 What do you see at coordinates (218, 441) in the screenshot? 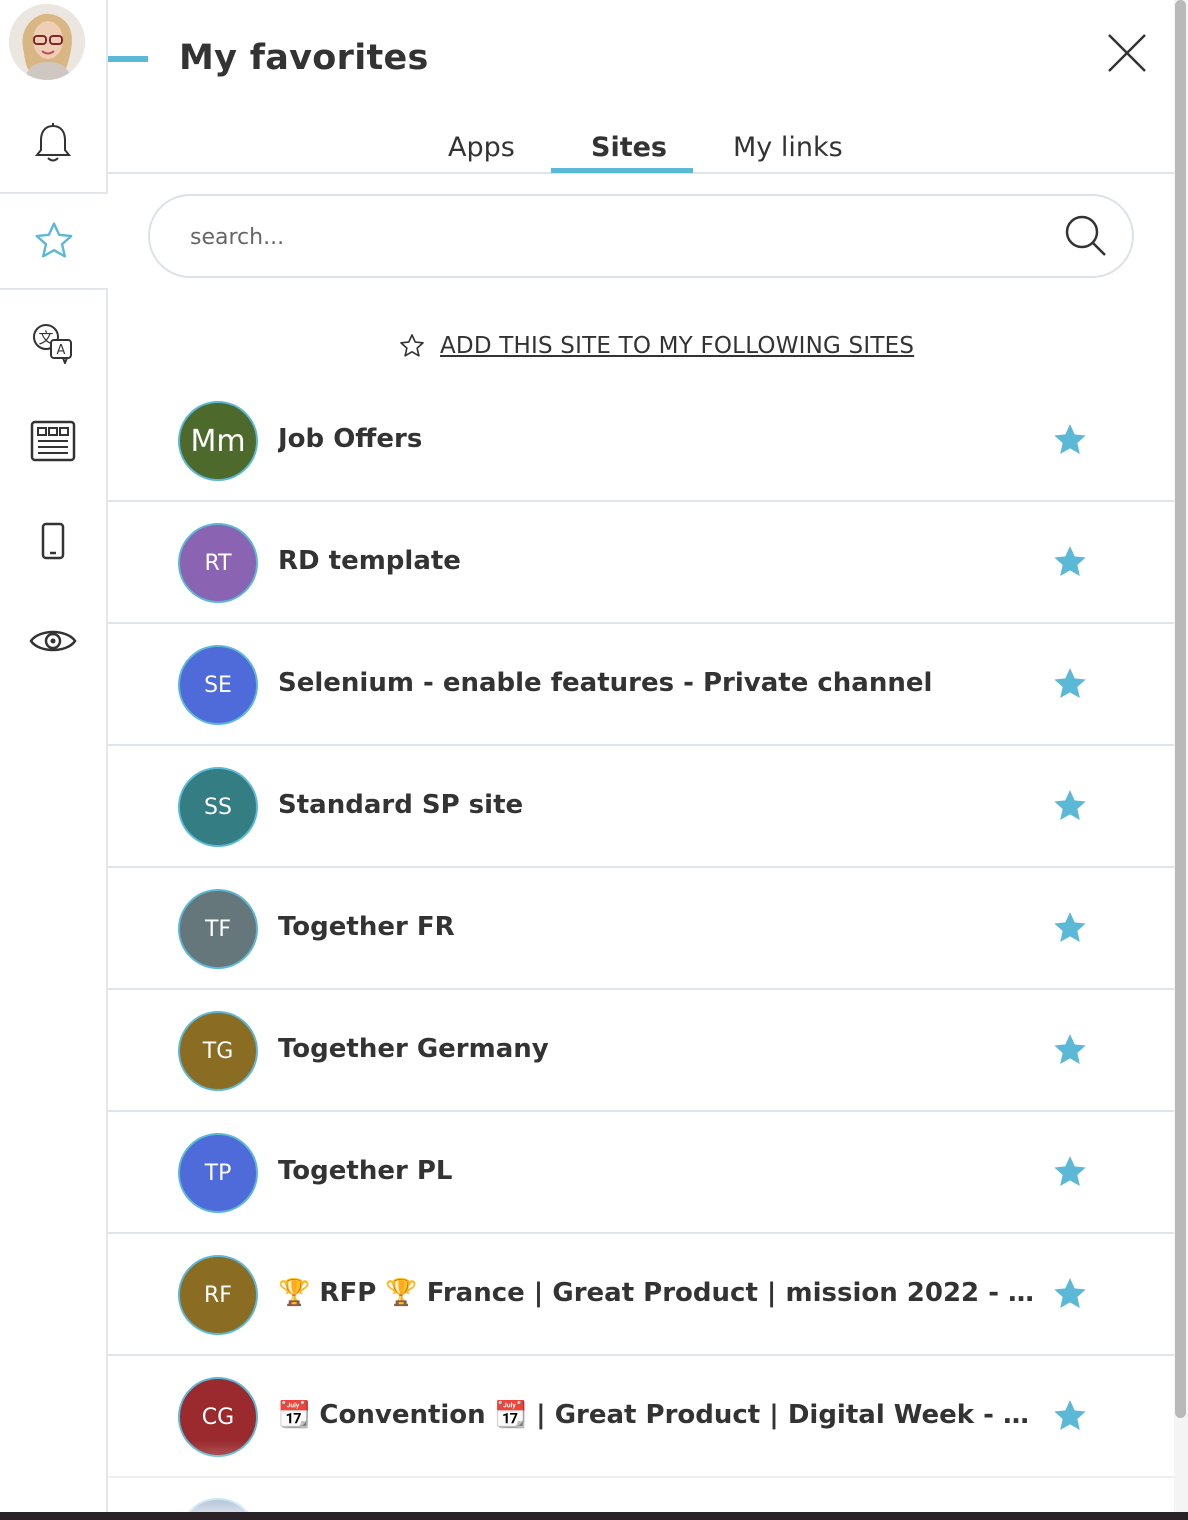
I see `site-initials-badge: Mm` at bounding box center [218, 441].